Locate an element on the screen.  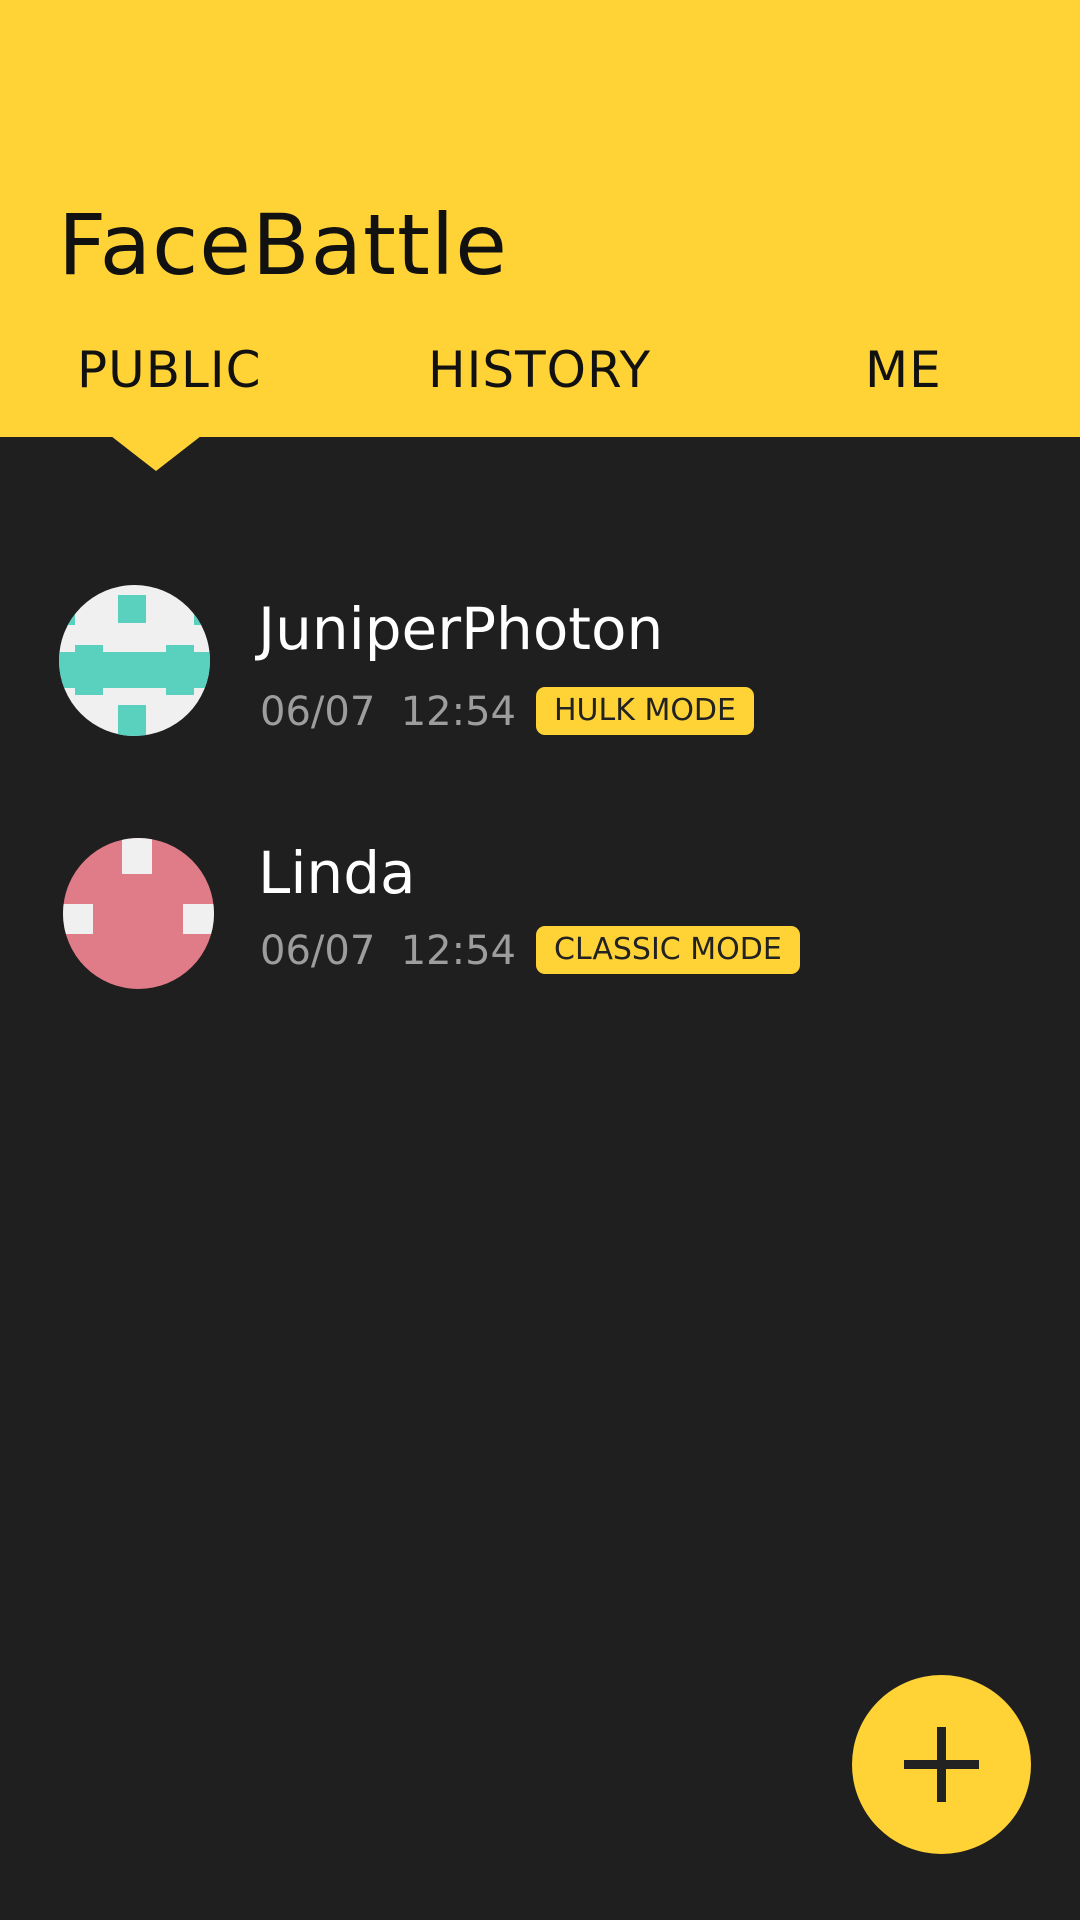
list-item-battle: Linda 06/07 12:54 CLASSIC MODE is located at coordinates (540, 923).